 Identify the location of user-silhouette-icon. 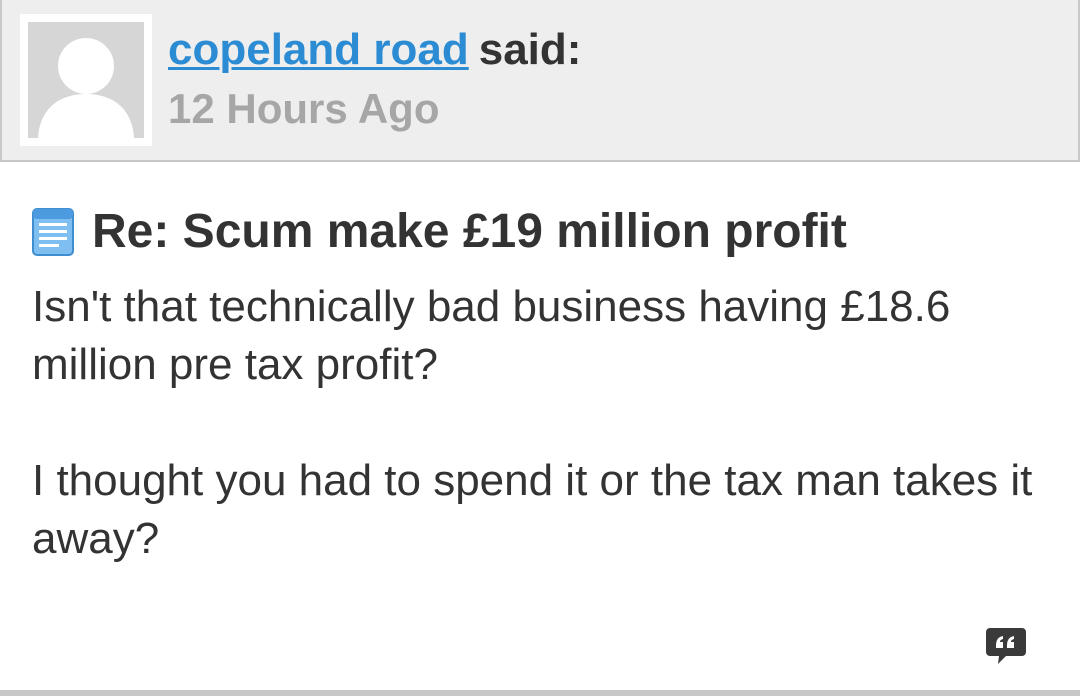
(86, 80).